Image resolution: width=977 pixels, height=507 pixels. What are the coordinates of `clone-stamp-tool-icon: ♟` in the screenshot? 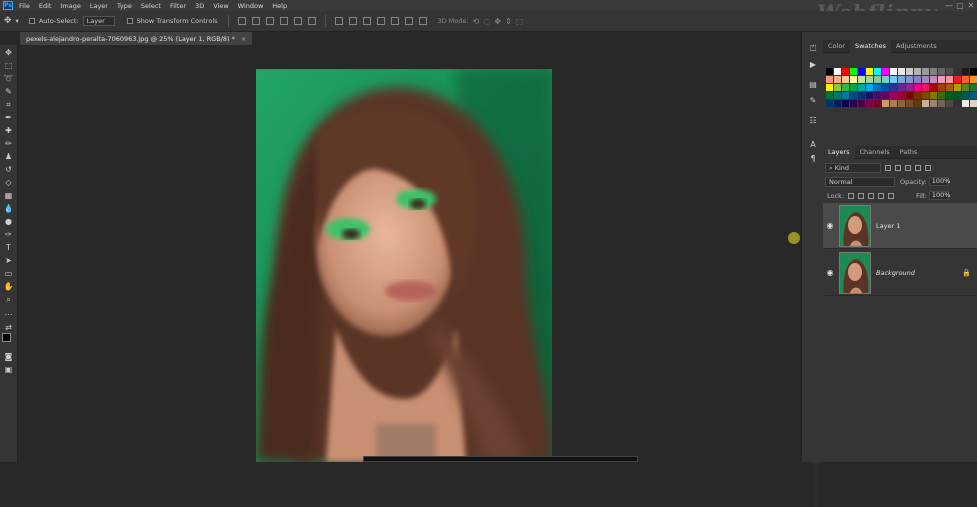 It's located at (8, 156).